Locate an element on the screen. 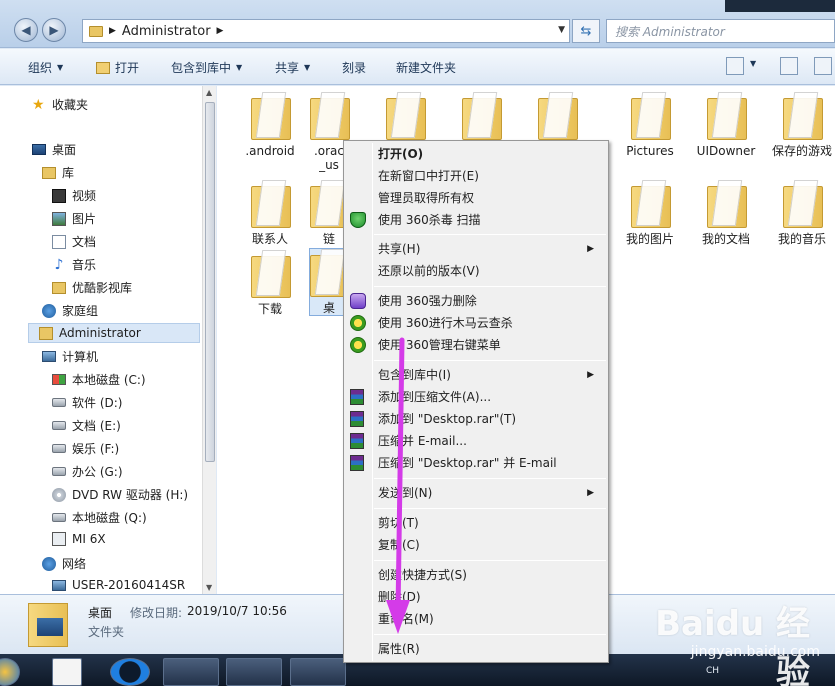 The height and width of the screenshot is (686, 835). sidebar-item-drive-q: 本地磁盘 (Q:) is located at coordinates (99, 517).